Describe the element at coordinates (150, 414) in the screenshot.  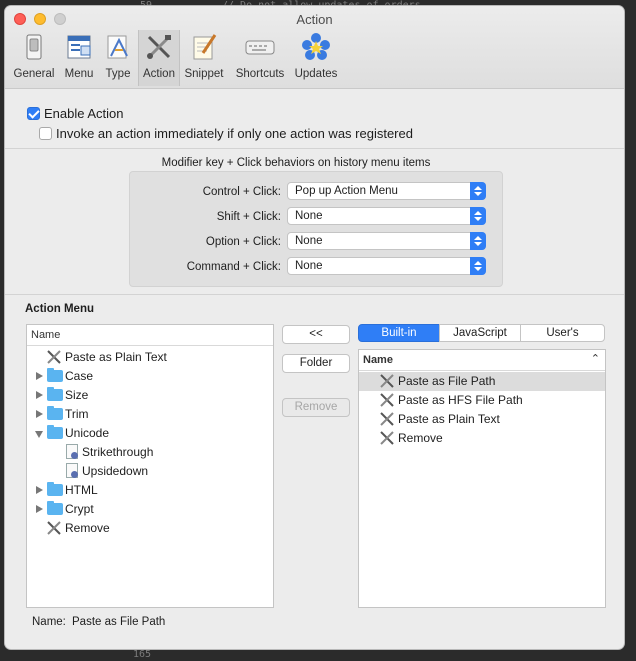
I see `list-item: Trim` at that location.